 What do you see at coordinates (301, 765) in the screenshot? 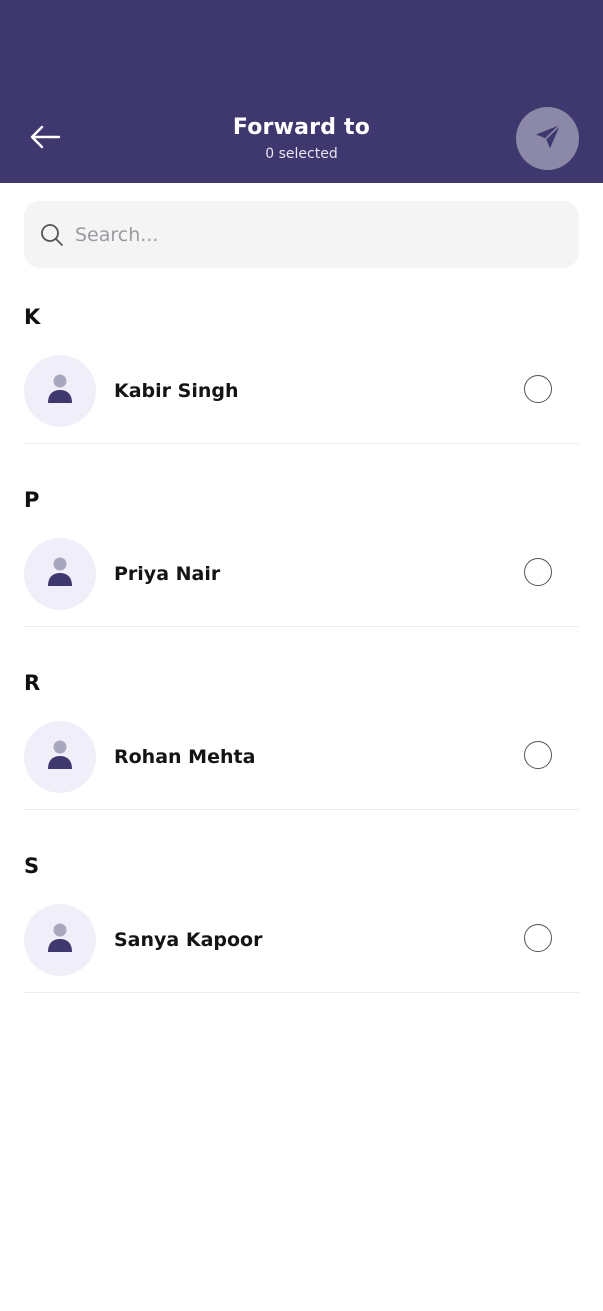
I see `contact-row-rohan-mehta: Rohan Mehta` at bounding box center [301, 765].